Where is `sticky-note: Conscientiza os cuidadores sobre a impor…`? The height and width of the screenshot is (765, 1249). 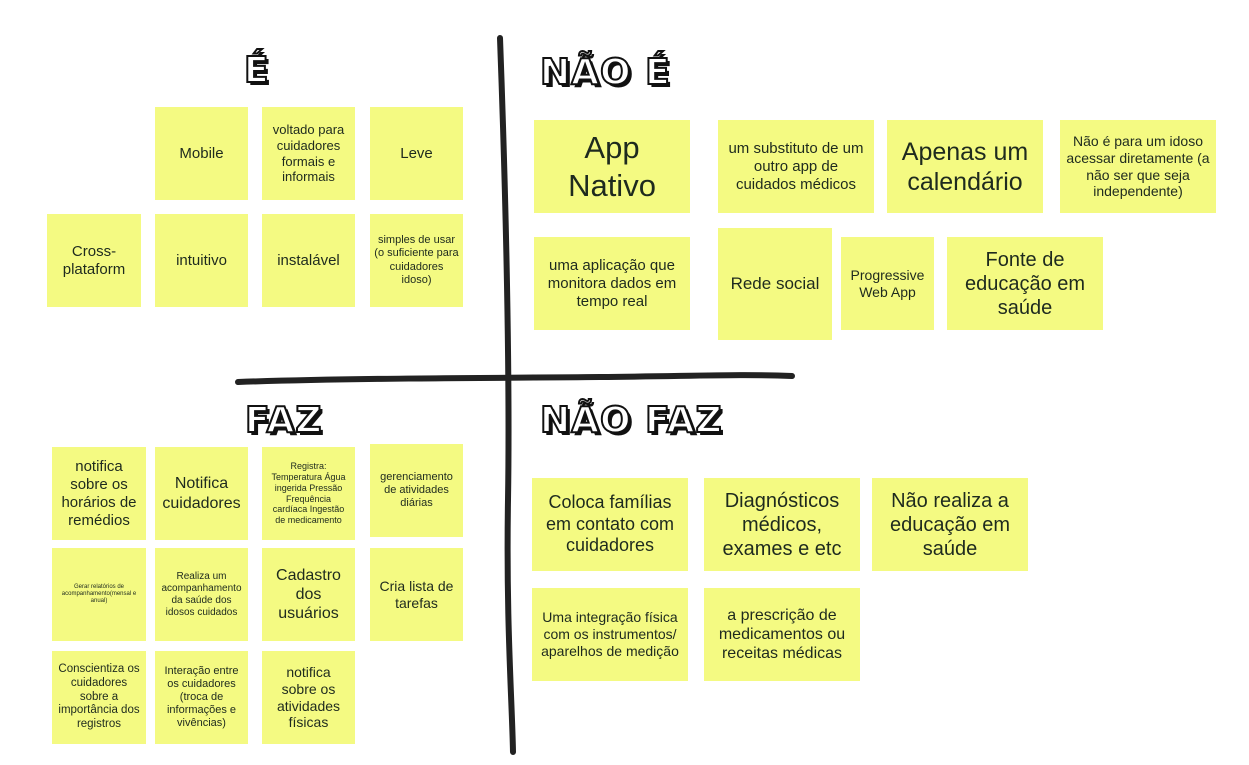
sticky-note: Conscientiza os cuidadores sobre a impor… is located at coordinates (99, 697).